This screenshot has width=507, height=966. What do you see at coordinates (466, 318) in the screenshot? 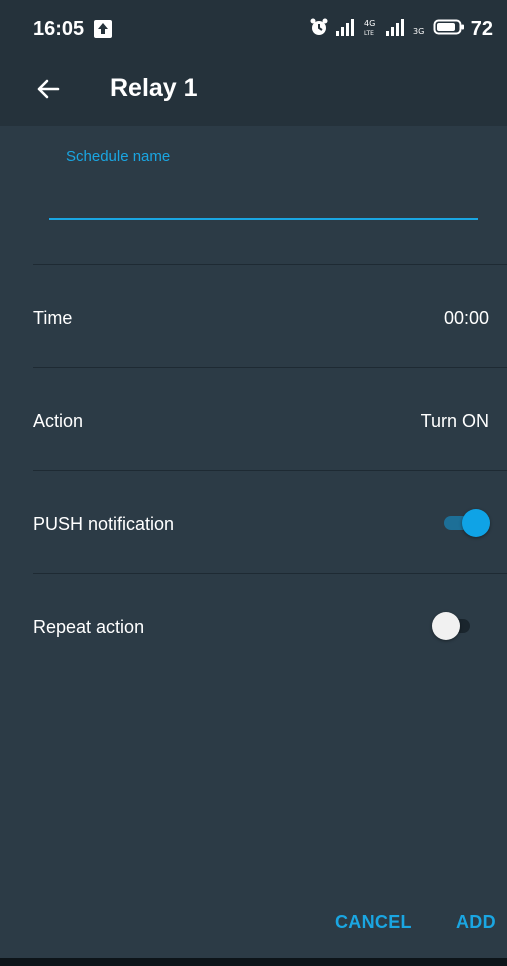
I see `time-value: 00:00` at bounding box center [466, 318].